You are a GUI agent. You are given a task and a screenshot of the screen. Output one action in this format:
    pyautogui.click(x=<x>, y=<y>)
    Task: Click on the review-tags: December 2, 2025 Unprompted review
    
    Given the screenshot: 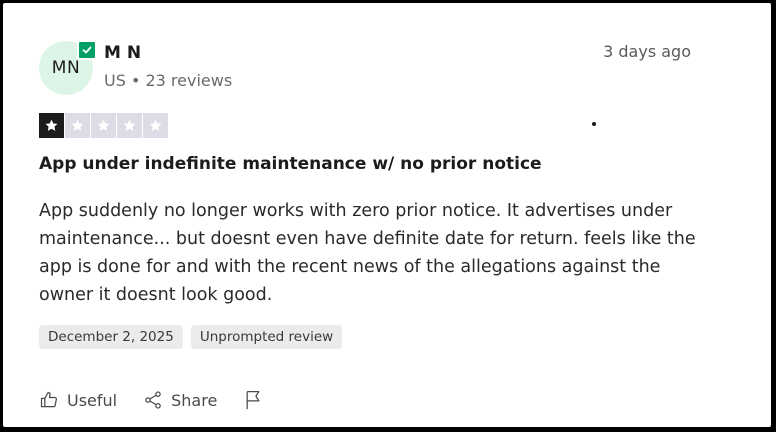 What is the action you would take?
    pyautogui.click(x=191, y=337)
    